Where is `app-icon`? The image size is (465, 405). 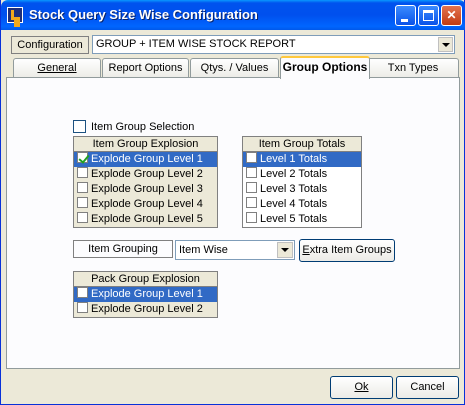 app-icon is located at coordinates (15, 15).